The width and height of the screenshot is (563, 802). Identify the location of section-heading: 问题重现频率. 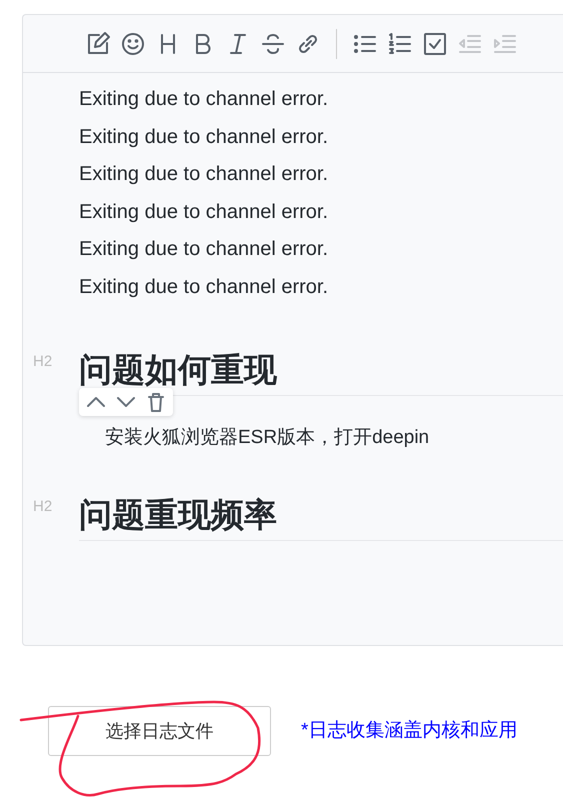
(178, 515).